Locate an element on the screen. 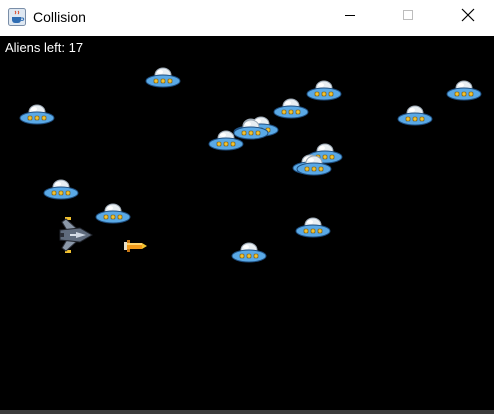 This screenshot has width=494, height=414. player-spaceship is located at coordinates (76, 237).